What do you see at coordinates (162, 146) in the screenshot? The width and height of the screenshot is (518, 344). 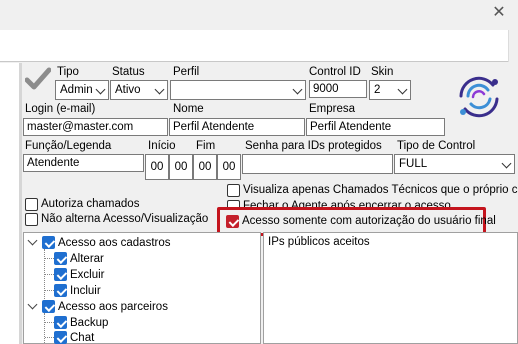 I see `inicio-label: Início` at bounding box center [162, 146].